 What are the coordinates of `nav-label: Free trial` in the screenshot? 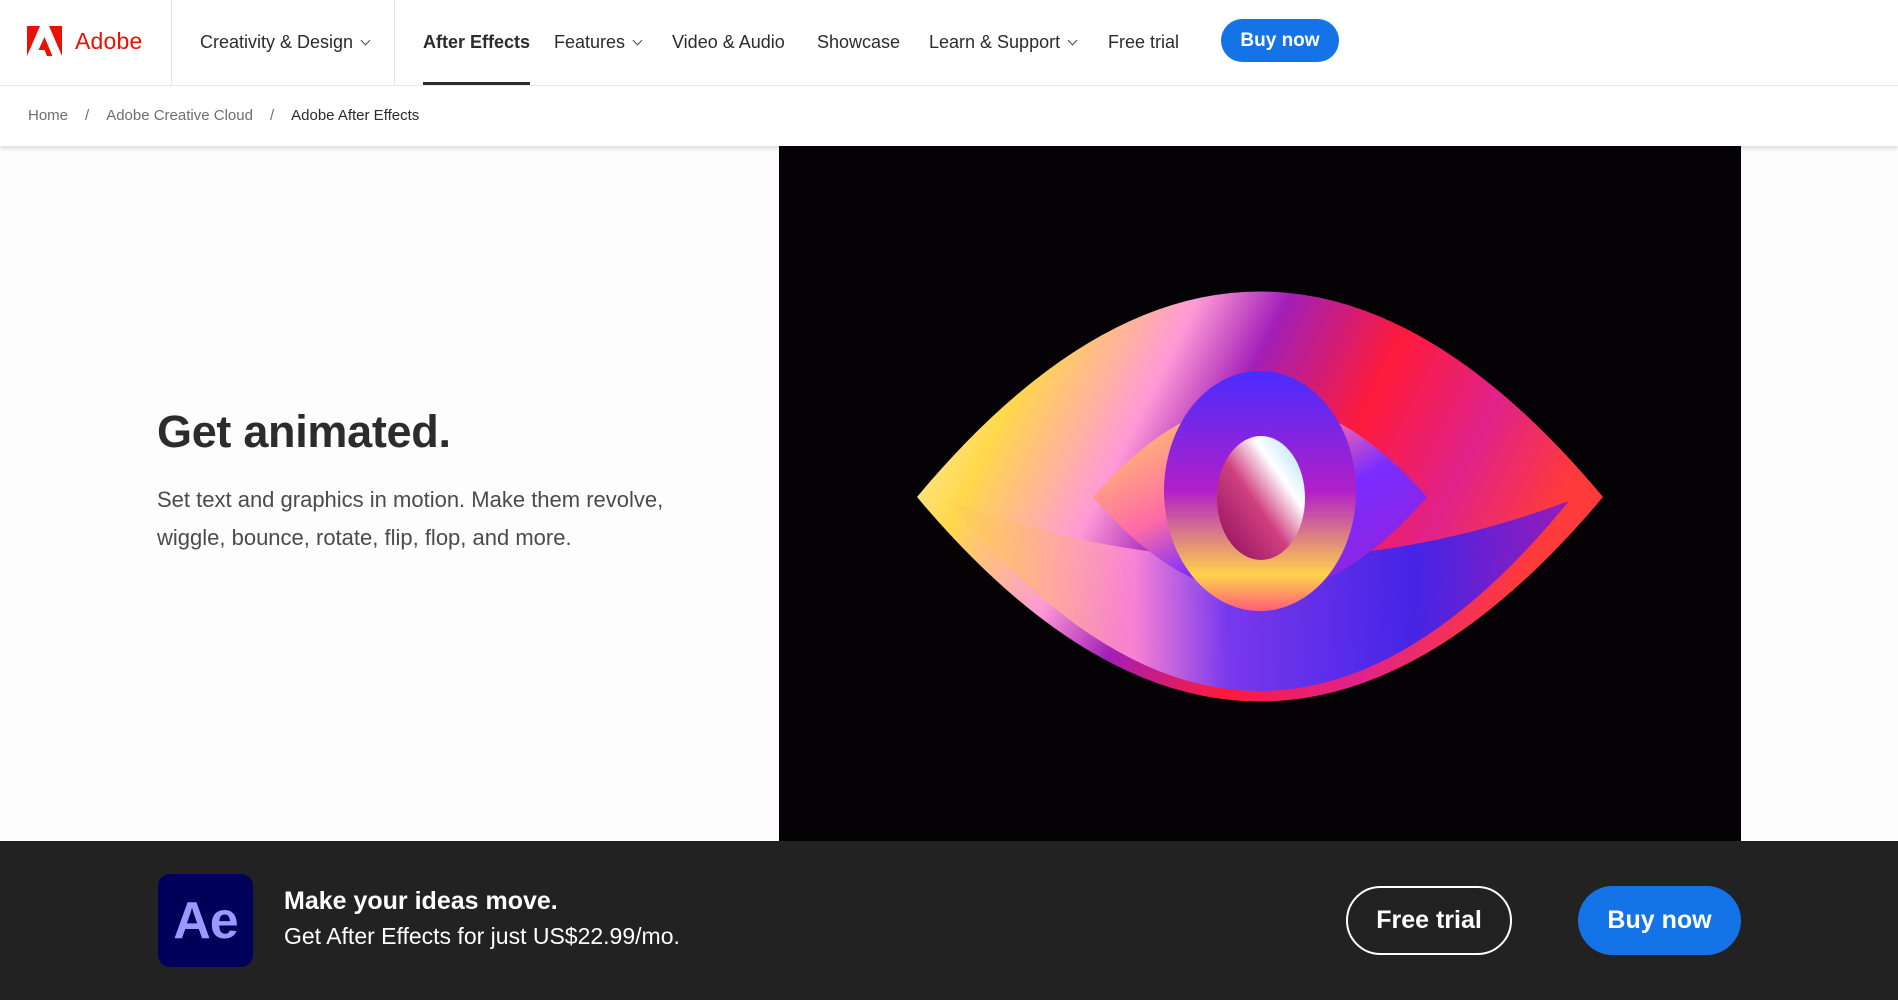 It's located at (1144, 42).